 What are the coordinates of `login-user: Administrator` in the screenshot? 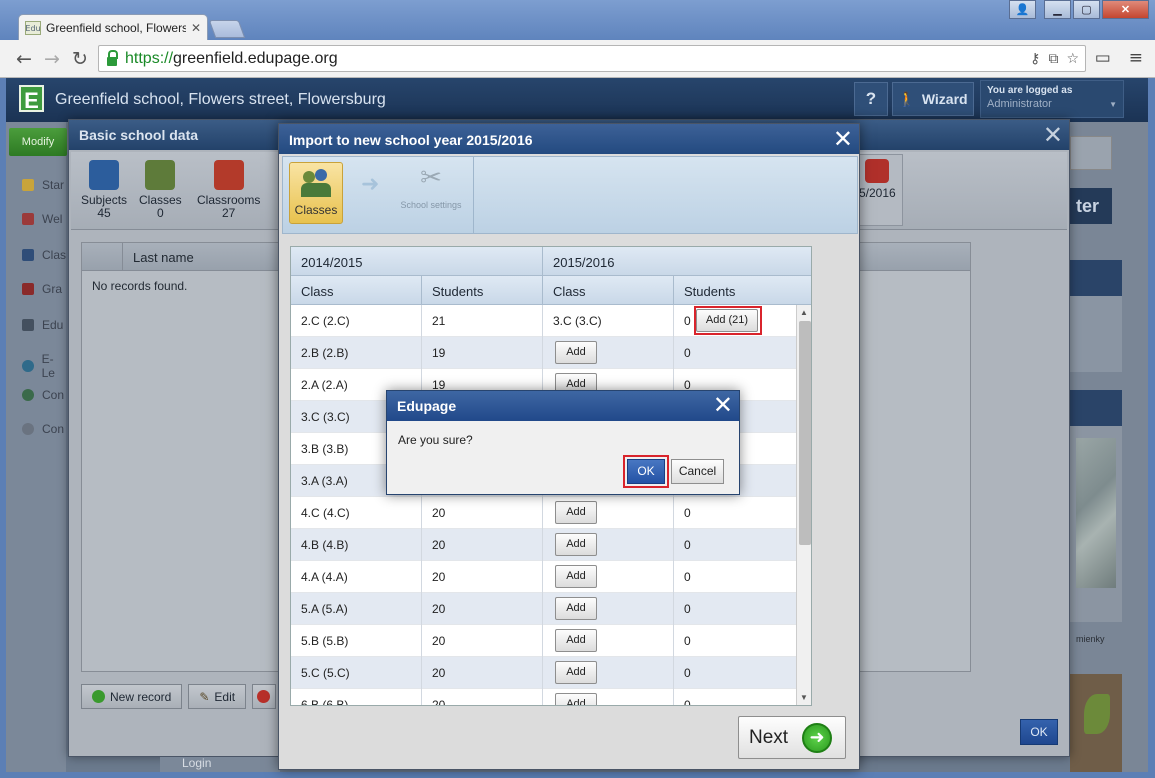 It's located at (1019, 104).